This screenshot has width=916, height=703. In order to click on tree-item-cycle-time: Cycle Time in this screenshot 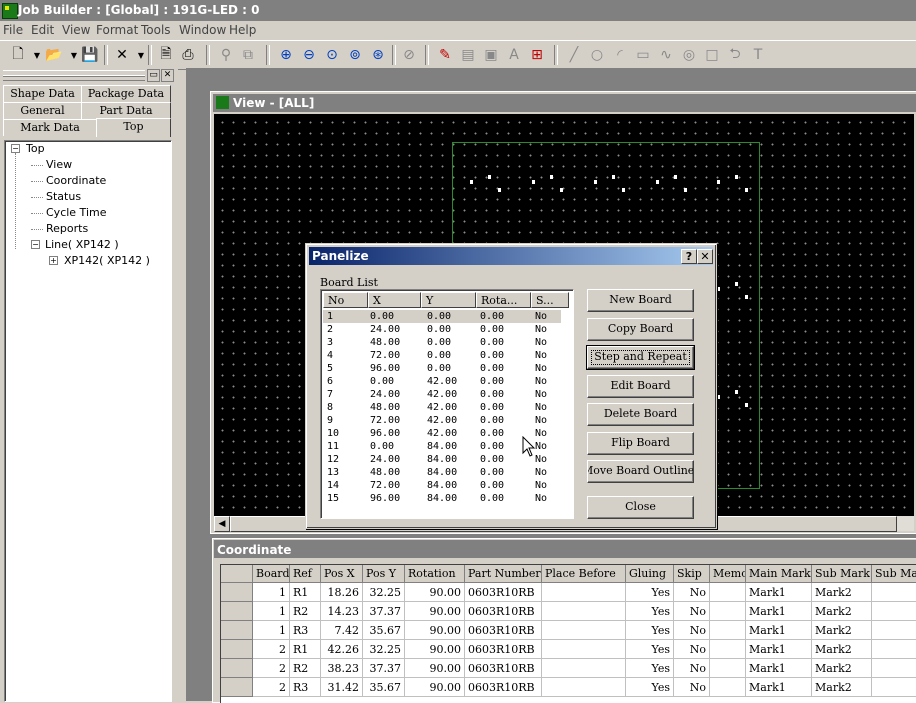, I will do `click(76, 212)`.